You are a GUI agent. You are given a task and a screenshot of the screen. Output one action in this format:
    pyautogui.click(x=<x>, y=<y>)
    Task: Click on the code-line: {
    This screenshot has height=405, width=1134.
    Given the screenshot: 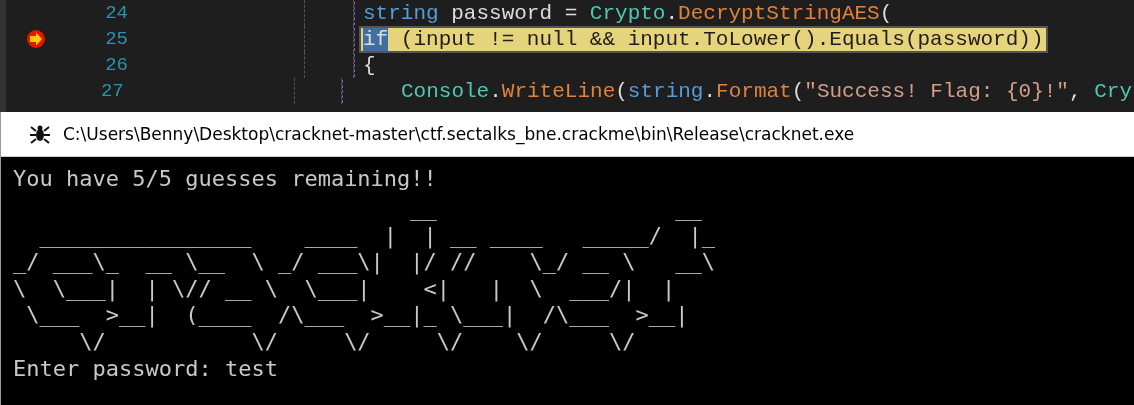 What is the action you would take?
    pyautogui.click(x=369, y=65)
    